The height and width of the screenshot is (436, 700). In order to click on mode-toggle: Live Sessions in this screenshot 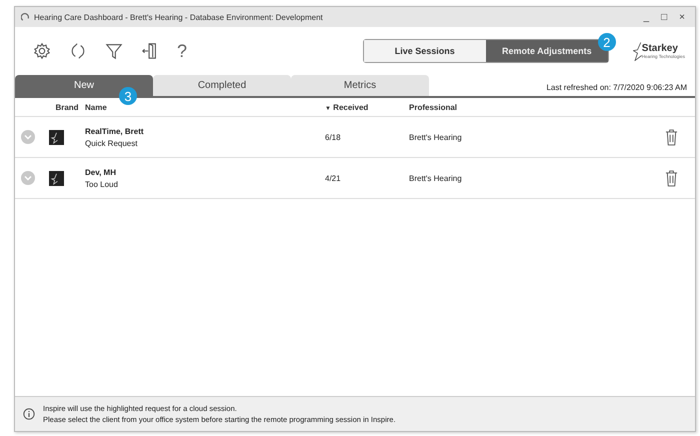, I will do `click(425, 51)`.